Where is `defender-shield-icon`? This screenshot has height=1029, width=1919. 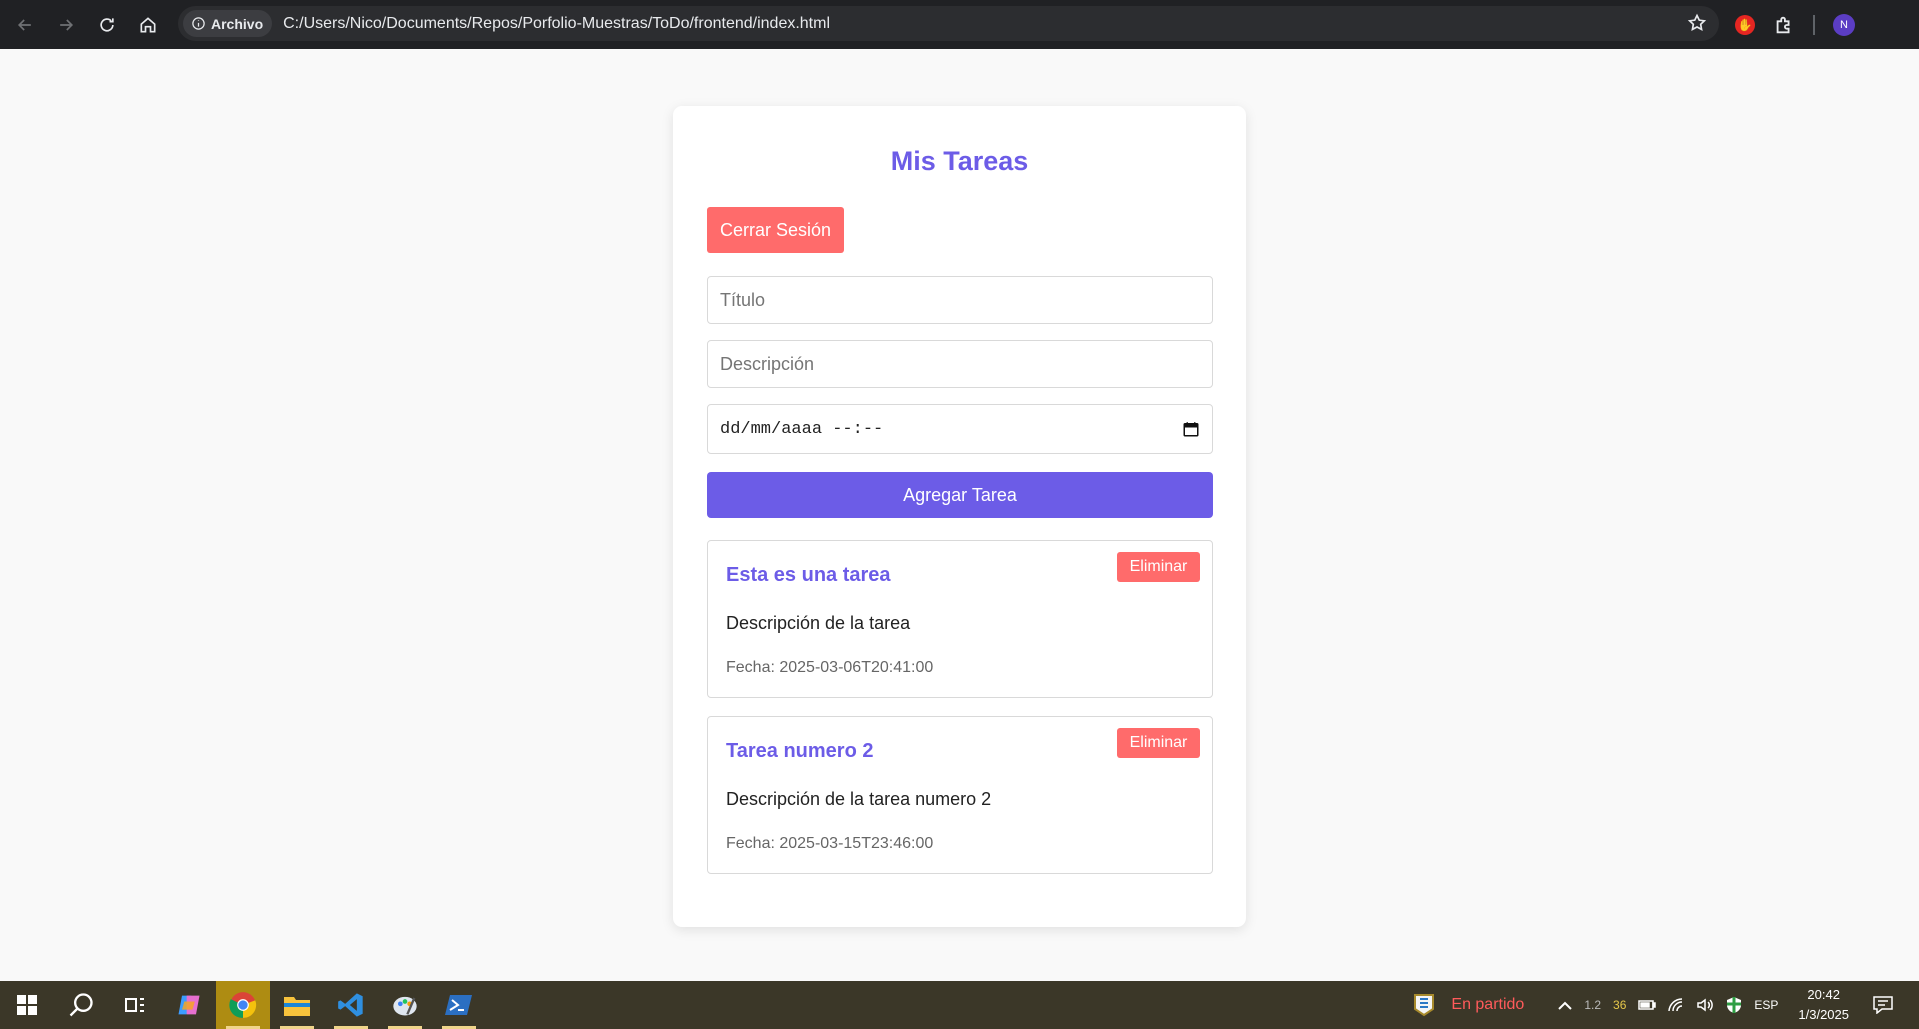
defender-shield-icon is located at coordinates (1734, 1005).